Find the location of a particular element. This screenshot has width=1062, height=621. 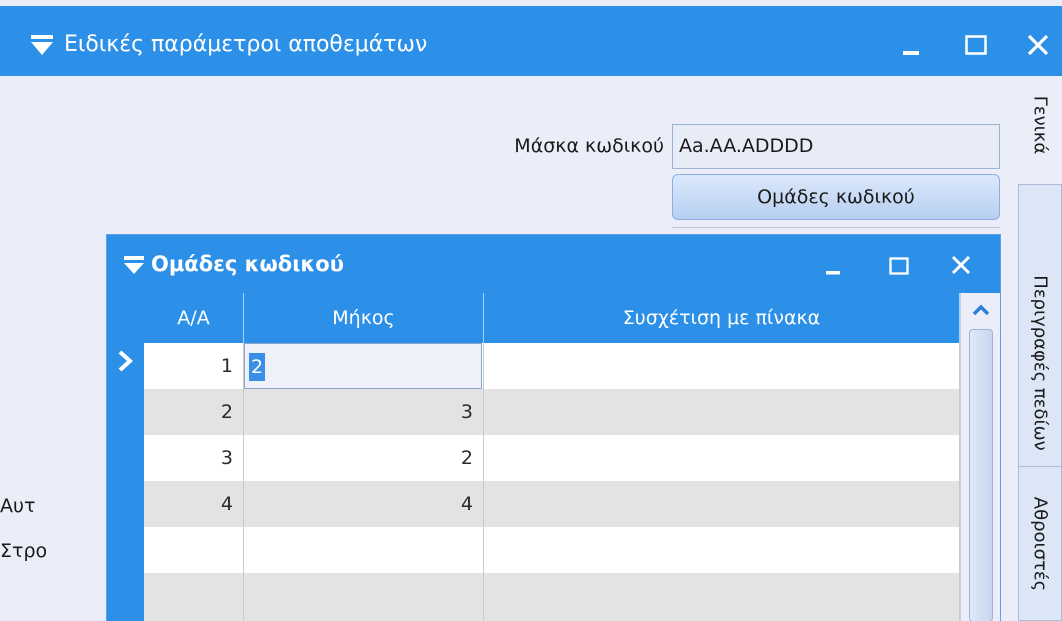

code-groups-button: Ομάδες κωδικού is located at coordinates (836, 197).